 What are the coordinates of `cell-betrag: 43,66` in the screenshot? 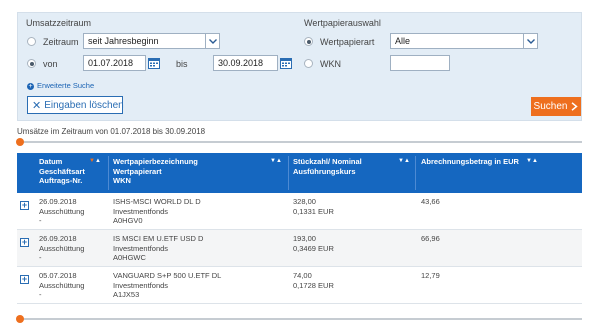 It's located at (430, 201).